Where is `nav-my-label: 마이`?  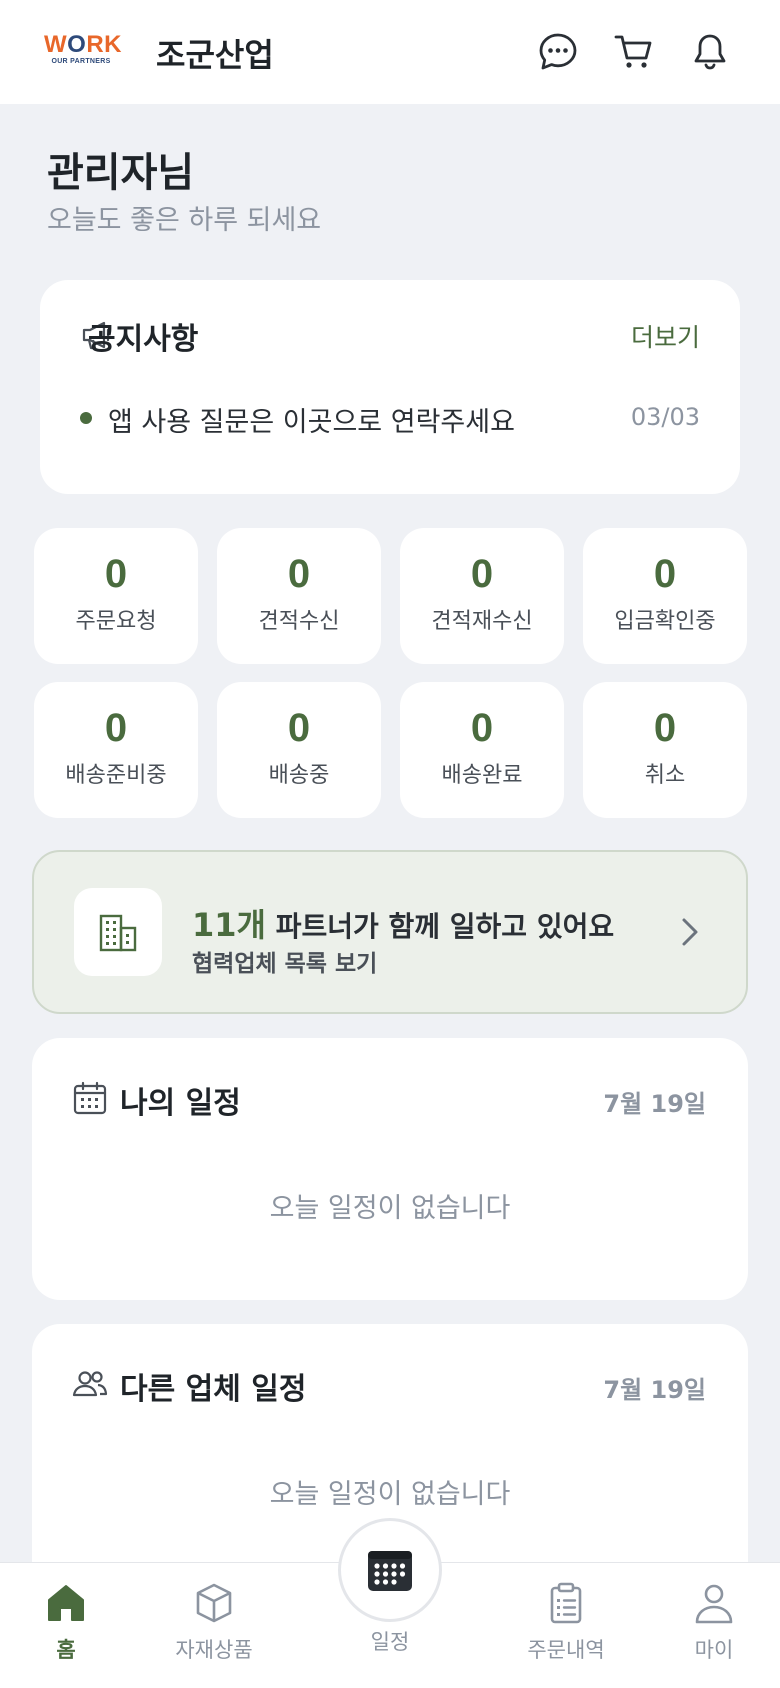
nav-my-label: 마이 is located at coordinates (714, 1650).